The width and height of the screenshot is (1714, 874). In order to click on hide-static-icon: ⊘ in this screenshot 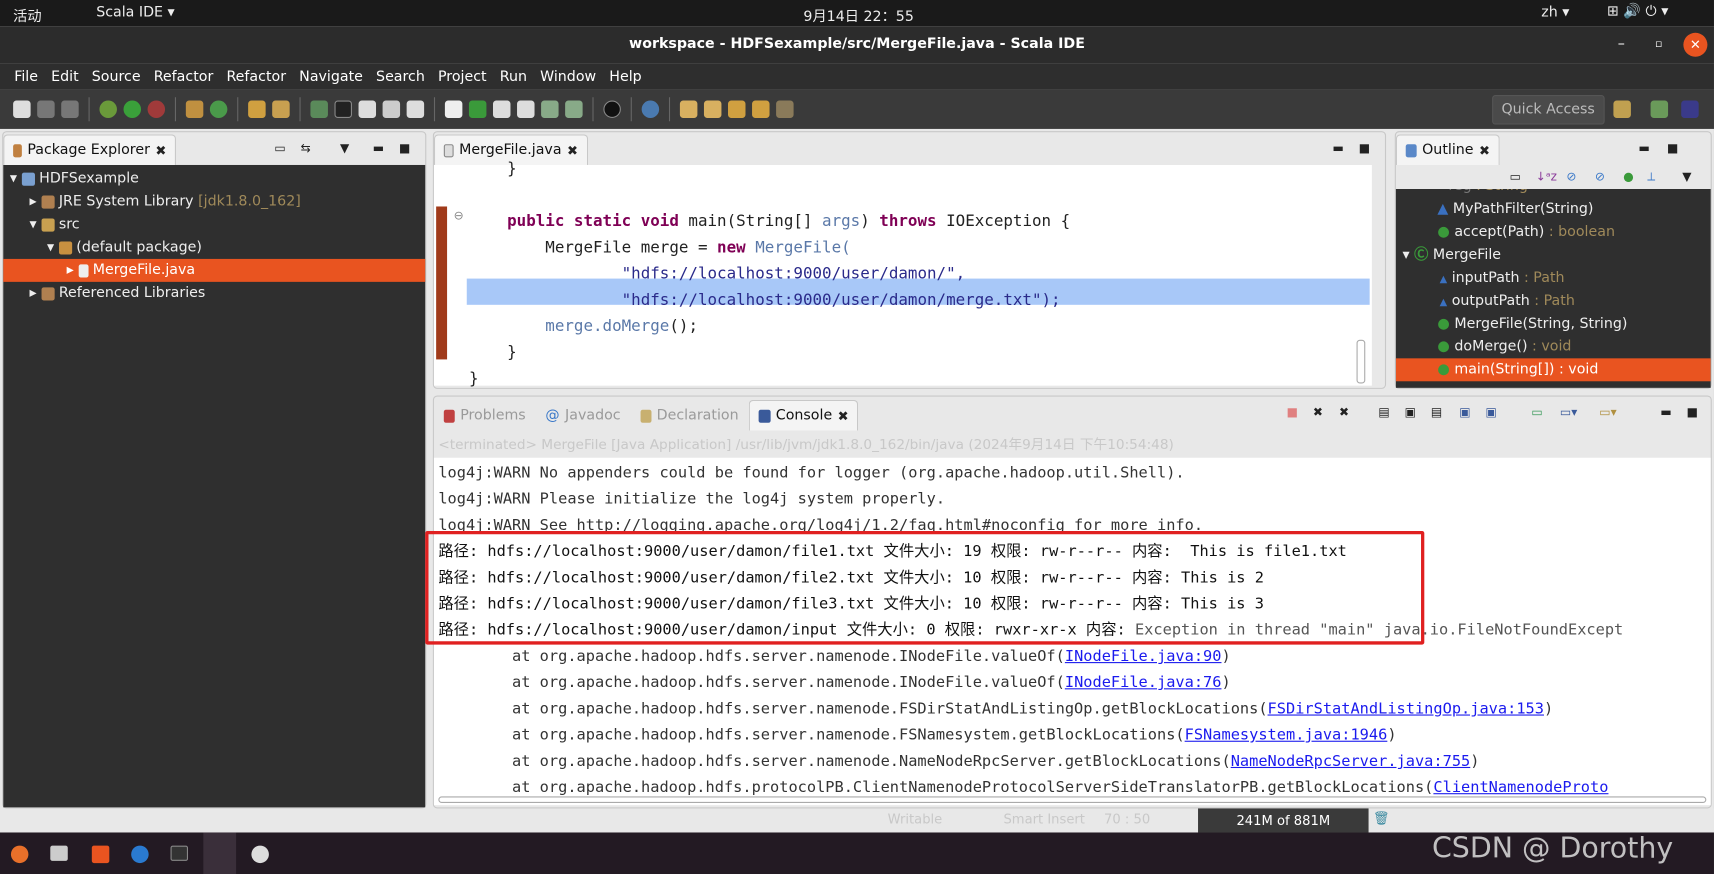, I will do `click(1600, 176)`.